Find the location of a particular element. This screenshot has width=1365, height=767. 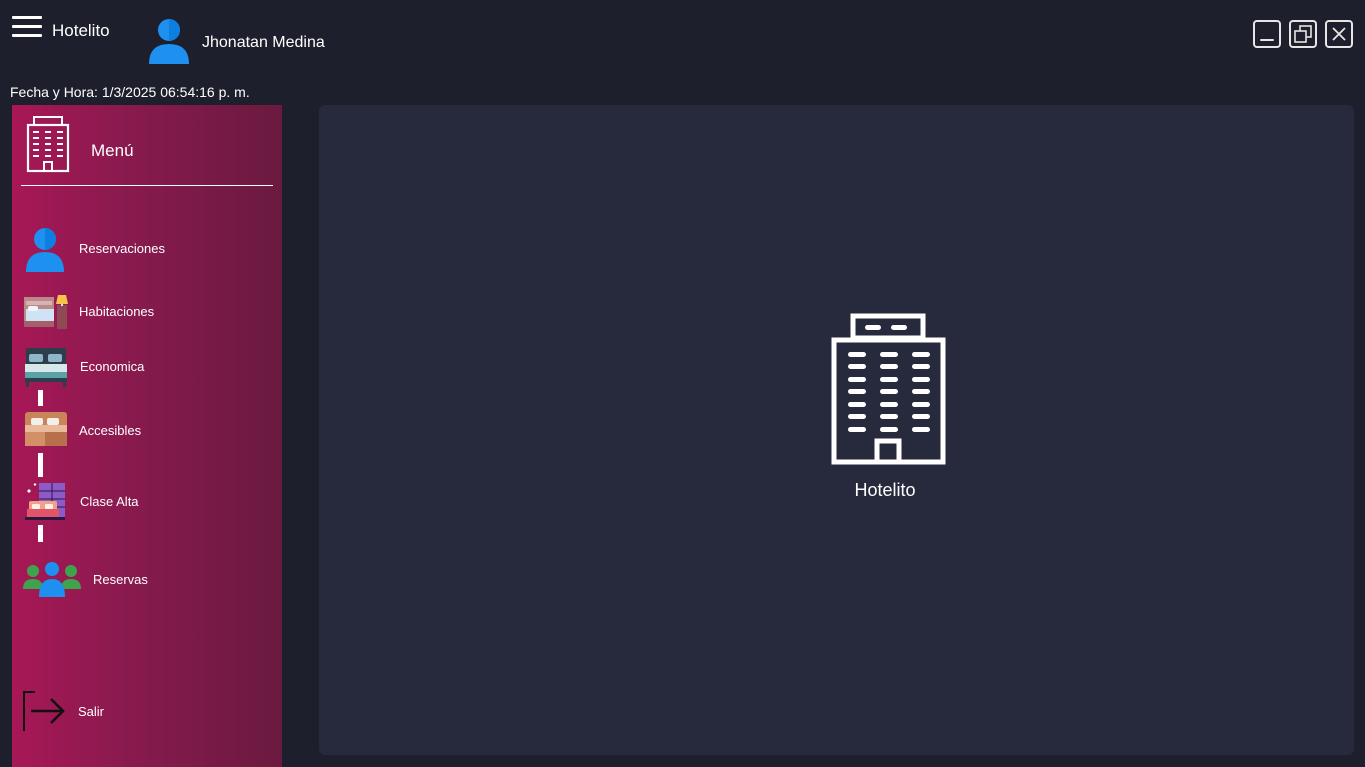

bedroom-icon is located at coordinates (46, 312).